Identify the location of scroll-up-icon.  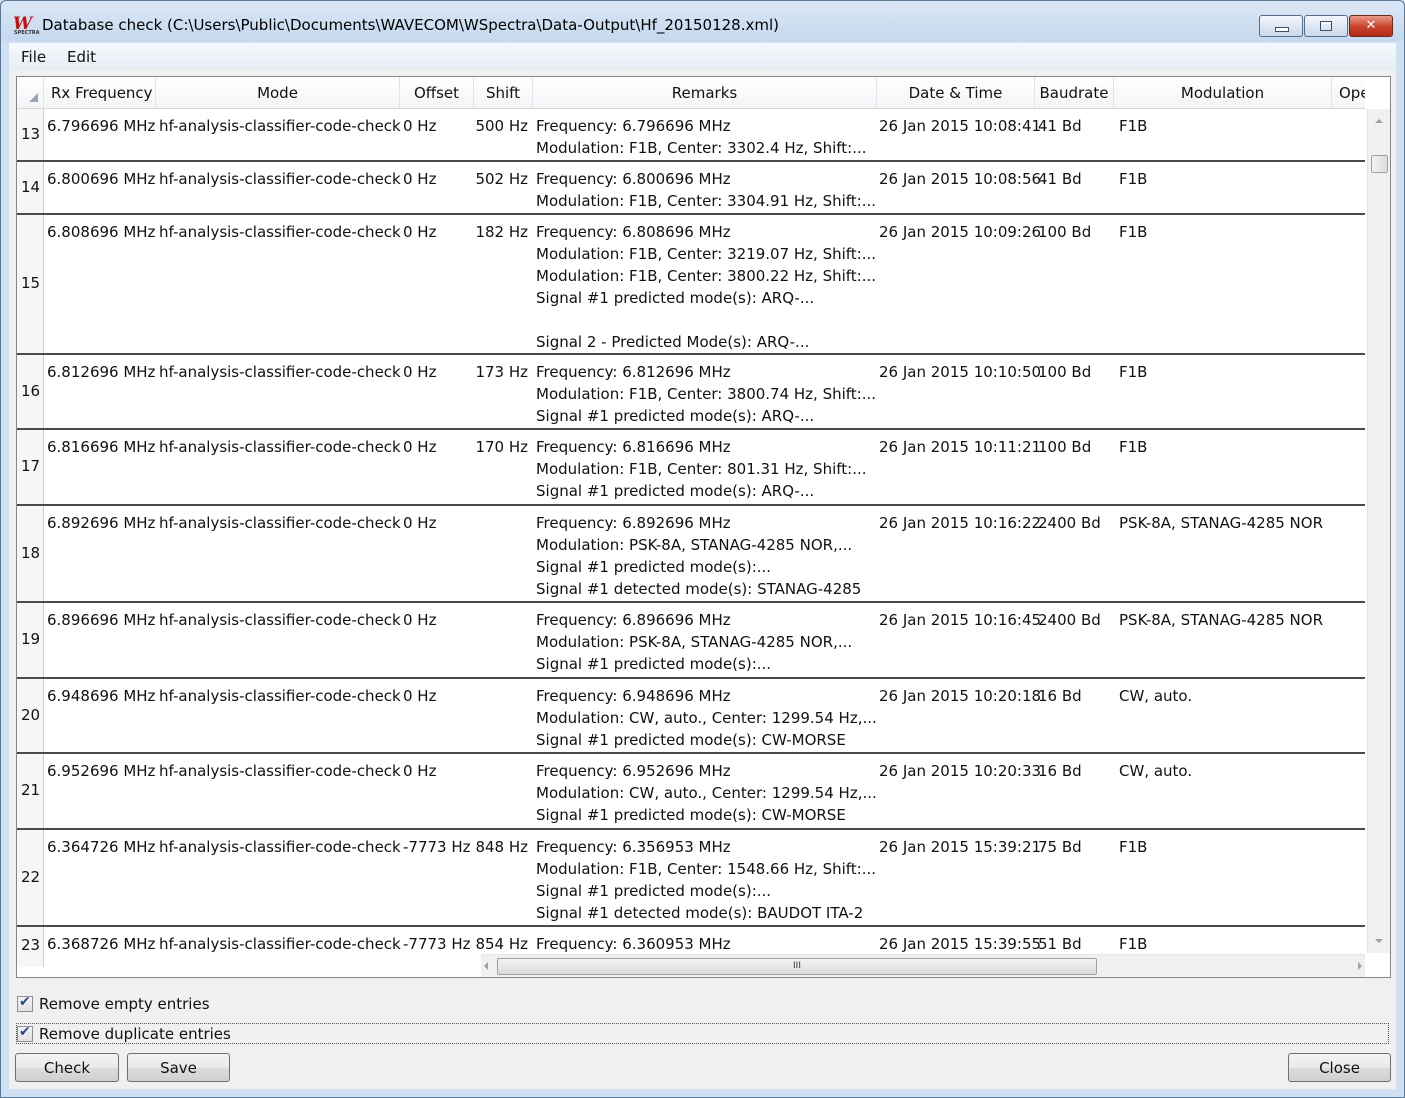
(1379, 121).